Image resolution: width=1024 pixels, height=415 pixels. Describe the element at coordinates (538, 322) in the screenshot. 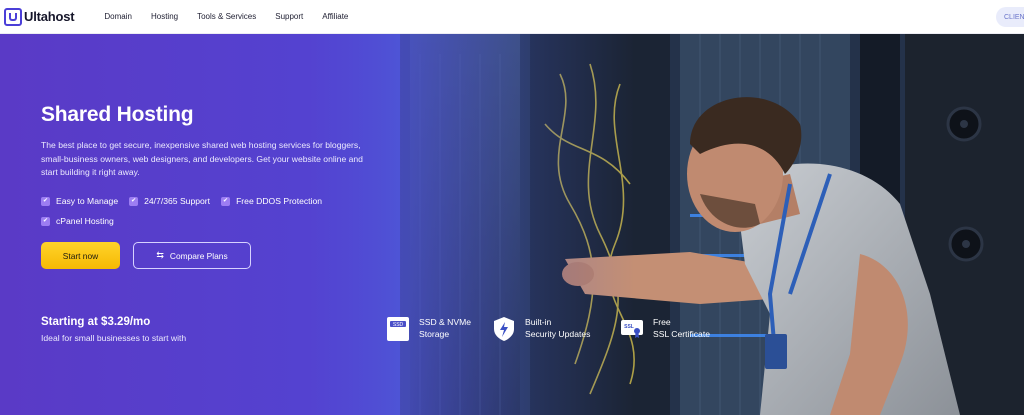

I see `badge-line1: Built-in` at that location.